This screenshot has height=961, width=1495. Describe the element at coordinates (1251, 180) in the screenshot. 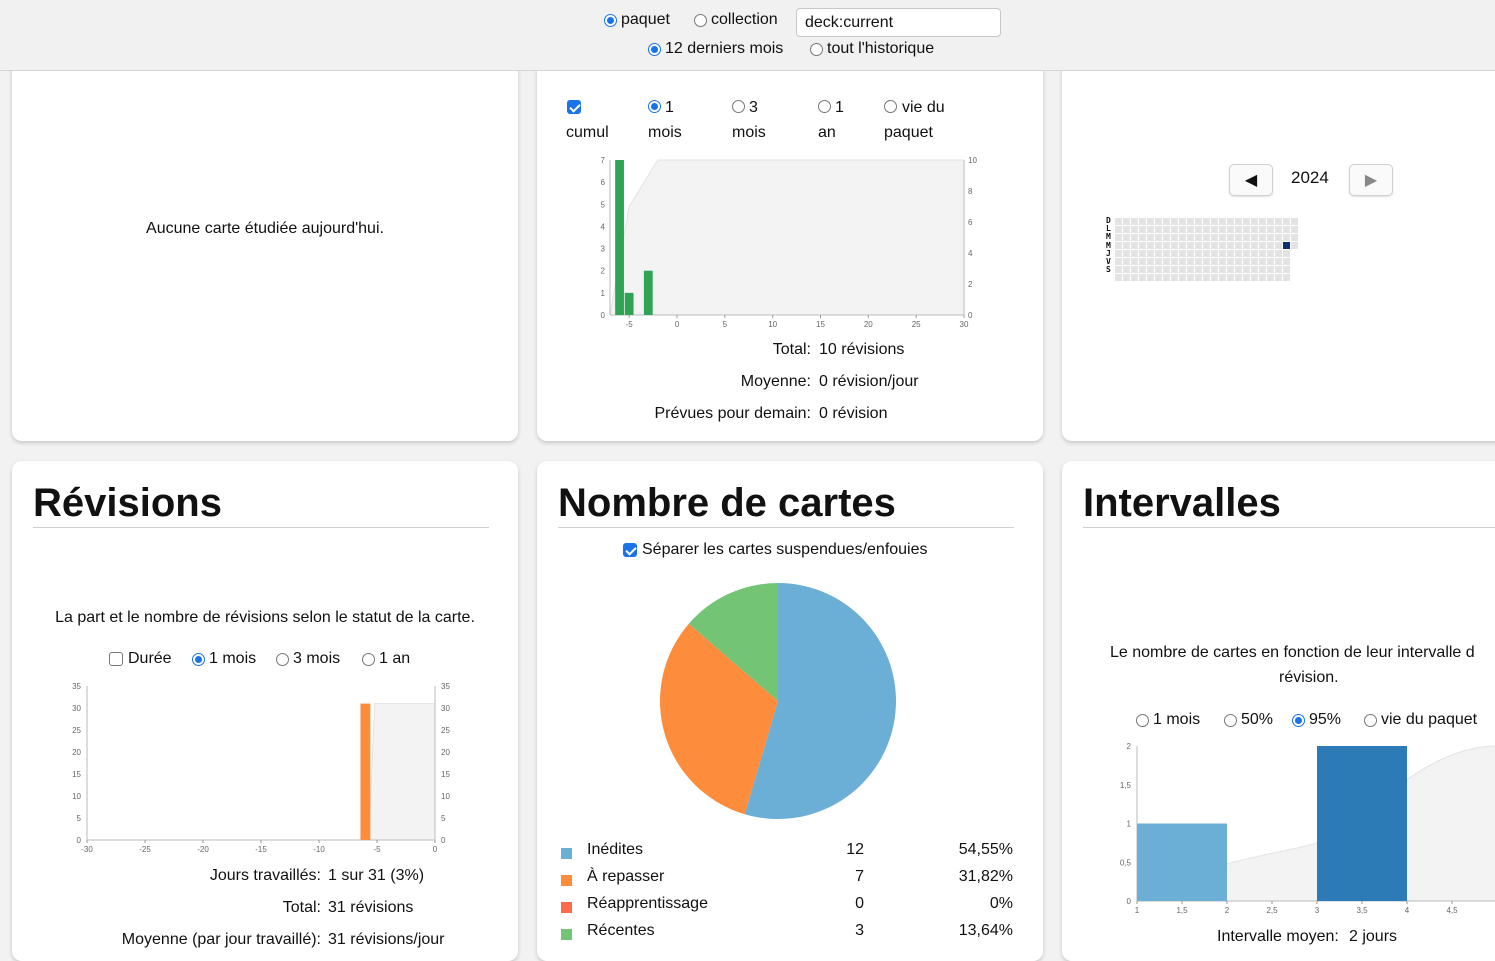

I see `prev-year-button: ◀` at that location.